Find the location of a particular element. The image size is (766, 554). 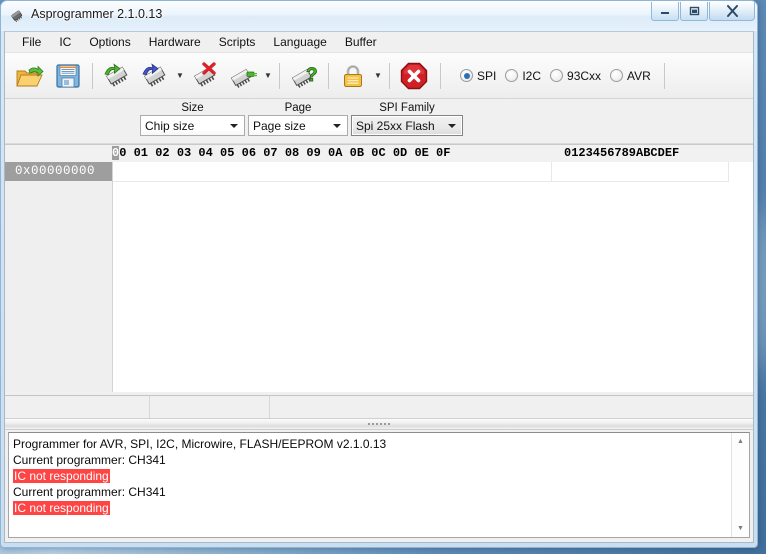

radio-option-93cxx: 93Cxx is located at coordinates (575, 76).